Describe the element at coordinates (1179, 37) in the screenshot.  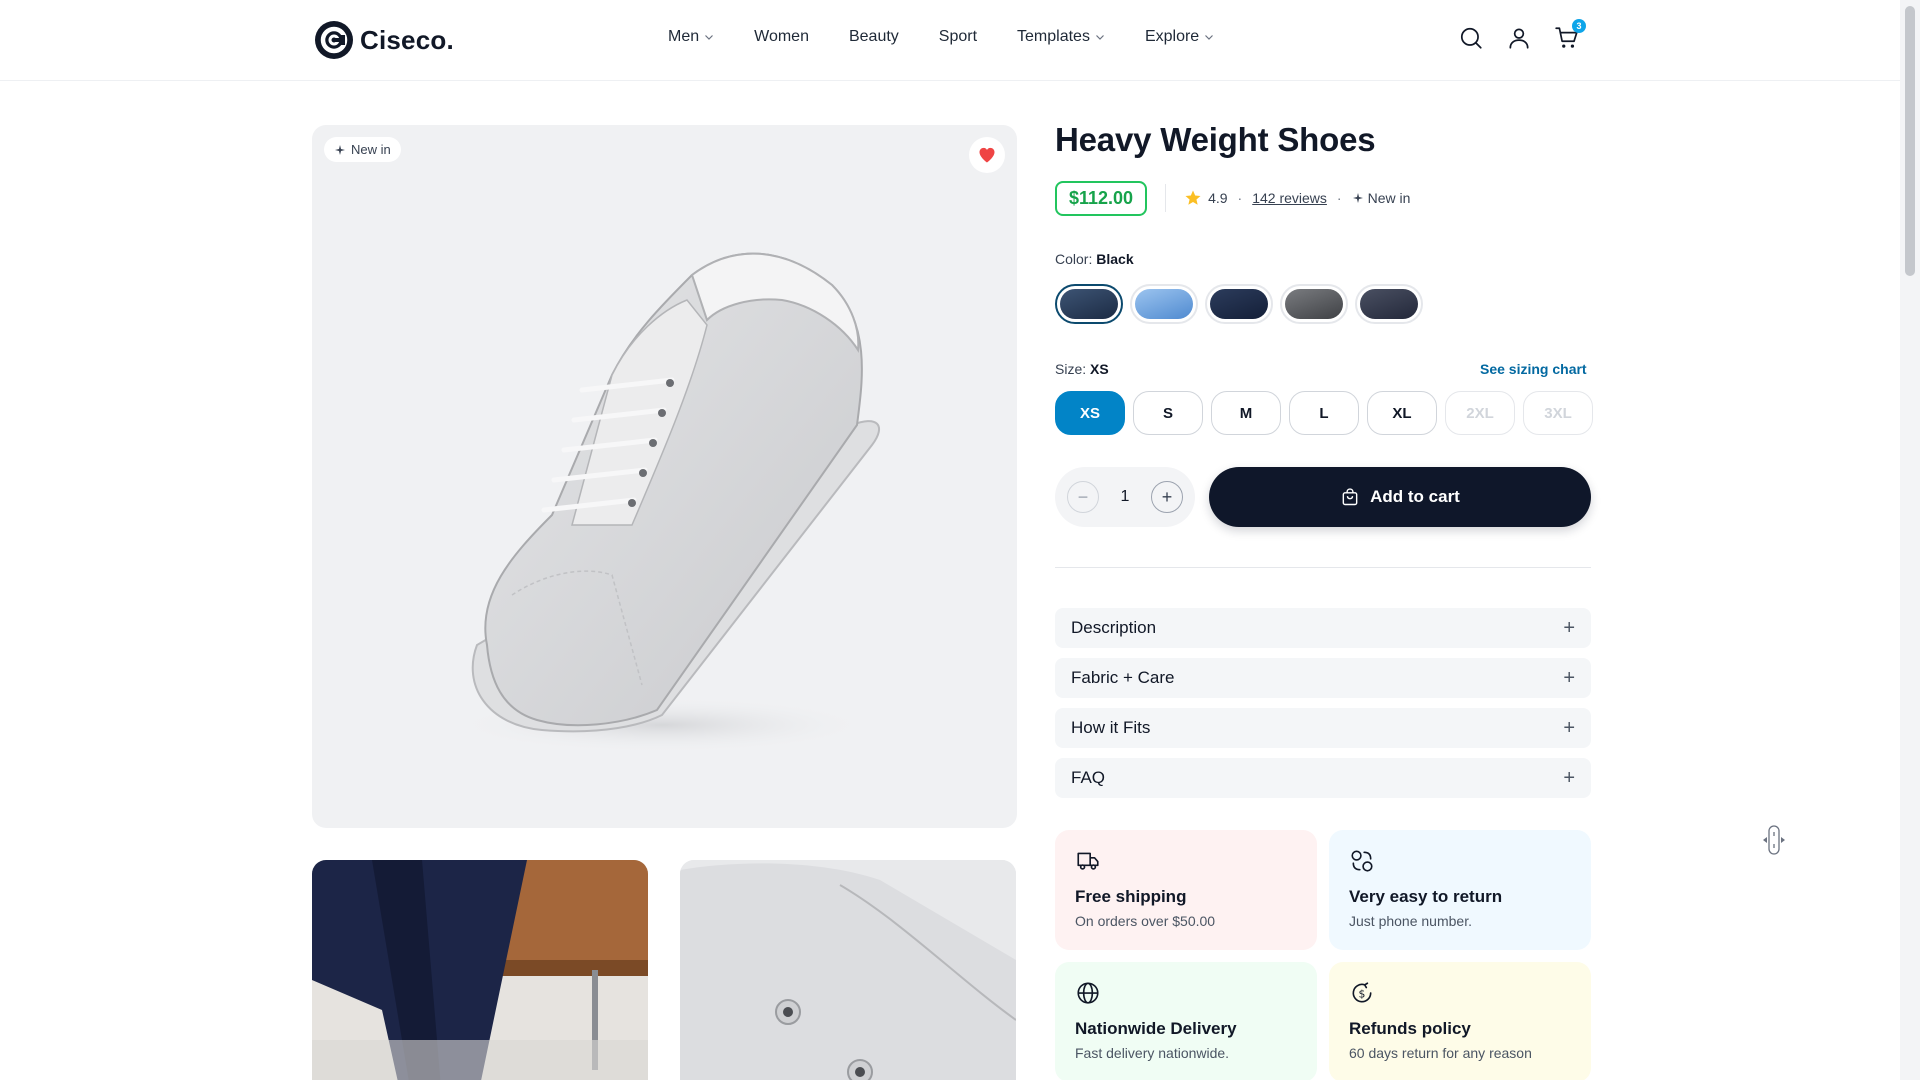
I see `nav-item-explore: Explore` at that location.